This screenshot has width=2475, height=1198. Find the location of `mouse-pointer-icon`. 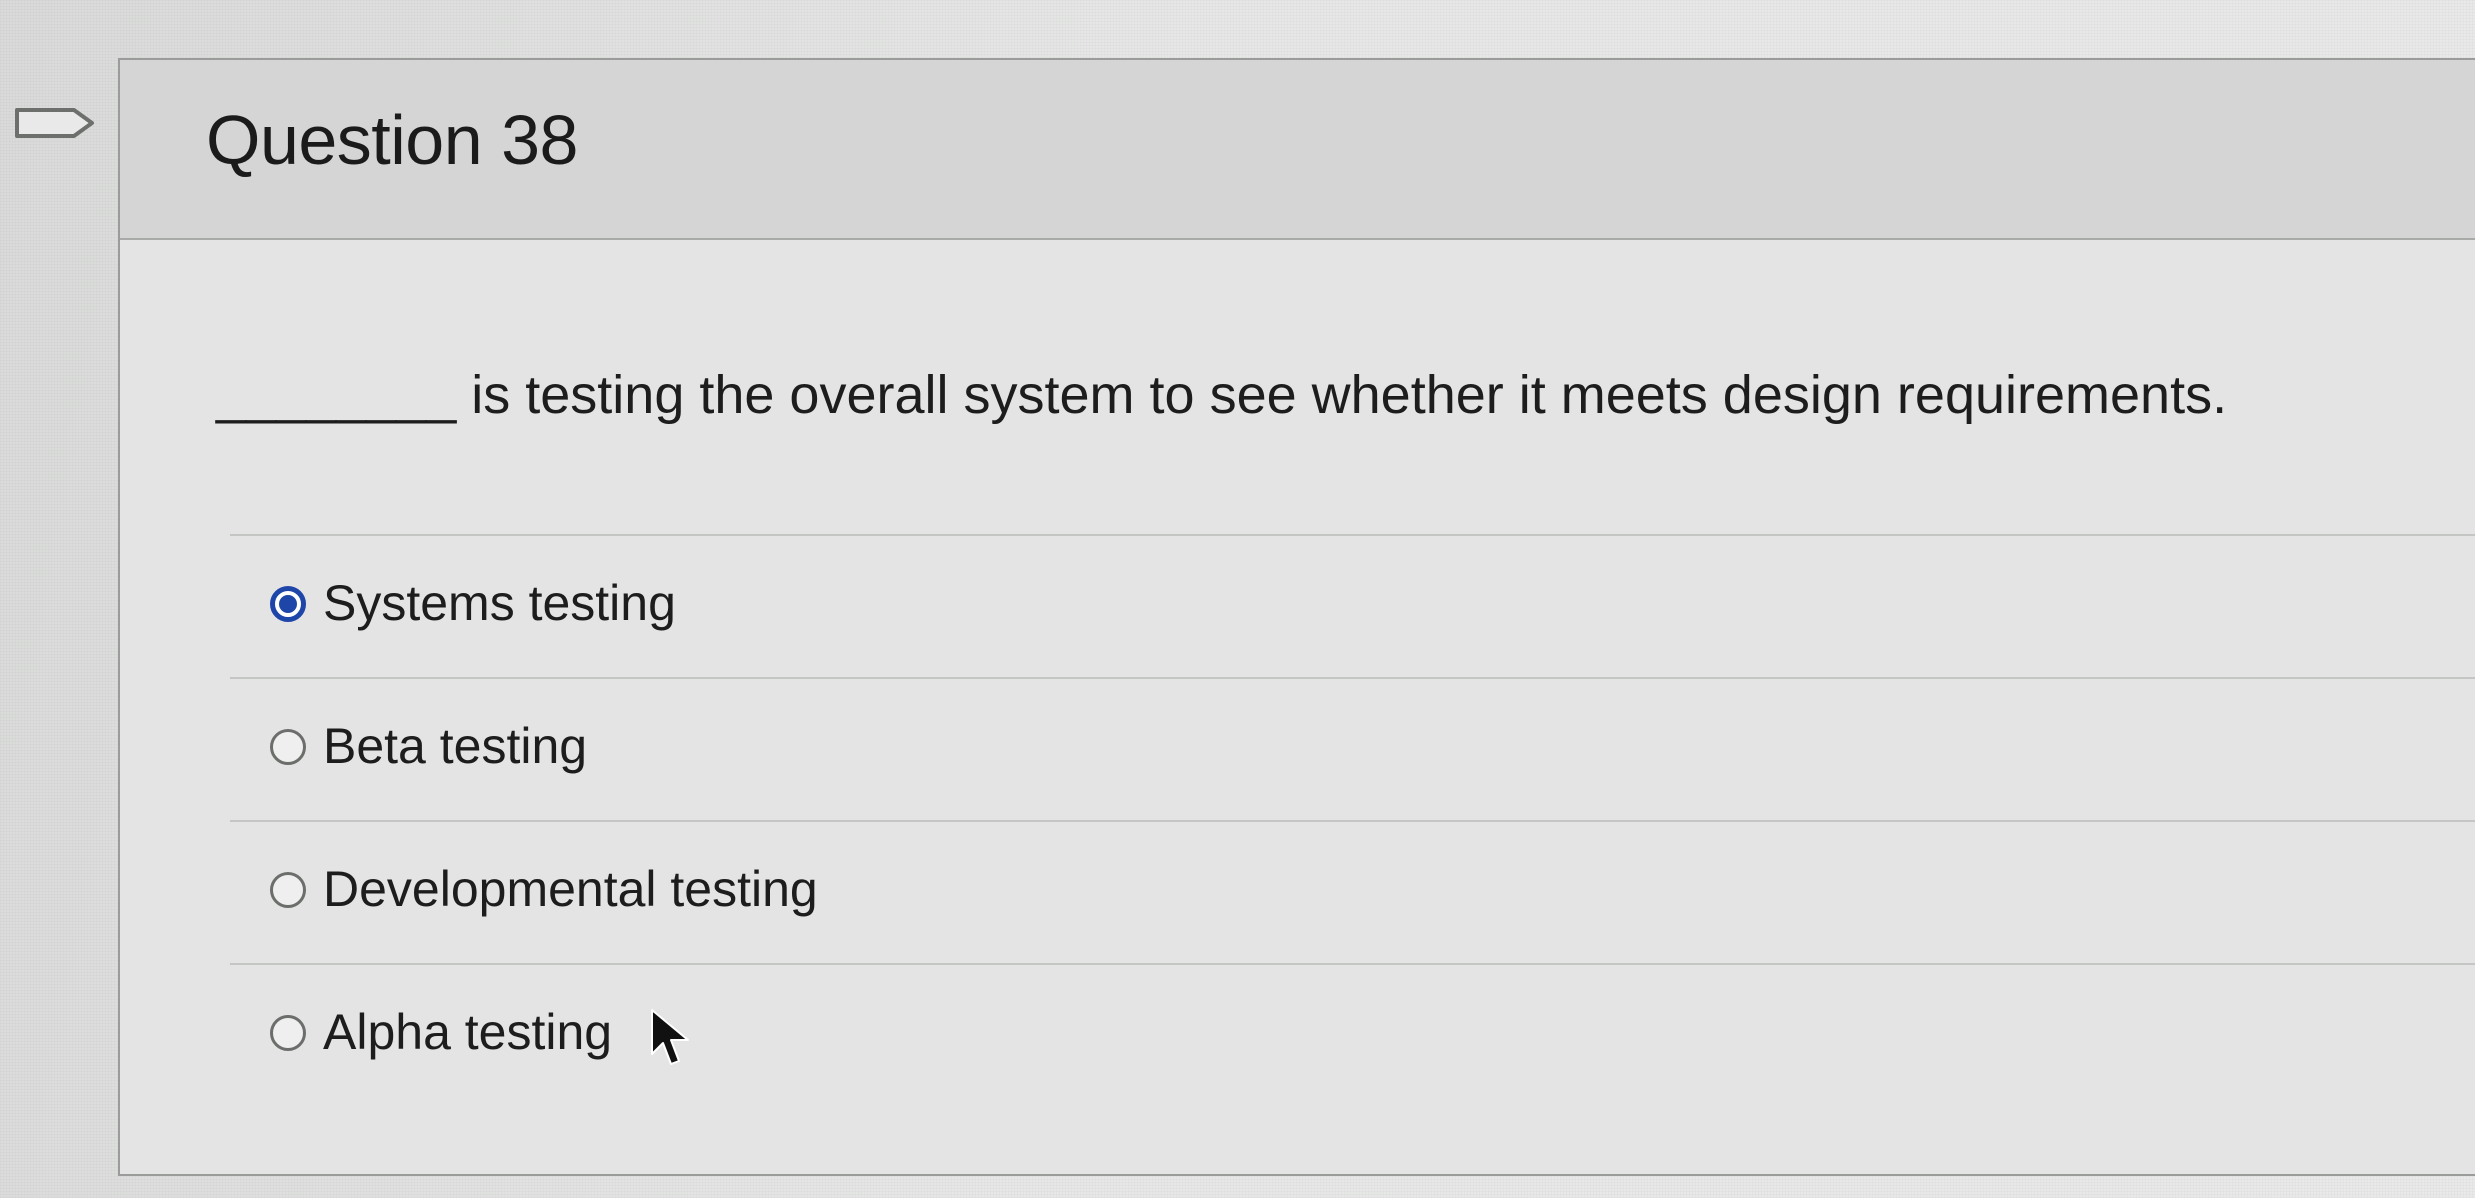

mouse-pointer-icon is located at coordinates (670, 1037).